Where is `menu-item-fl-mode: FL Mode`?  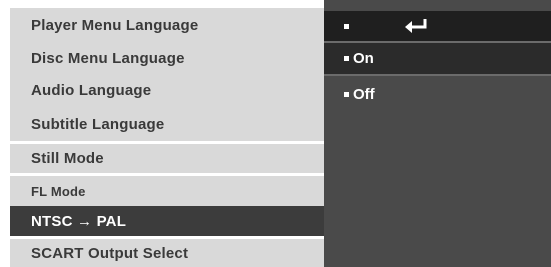 menu-item-fl-mode: FL Mode is located at coordinates (167, 191).